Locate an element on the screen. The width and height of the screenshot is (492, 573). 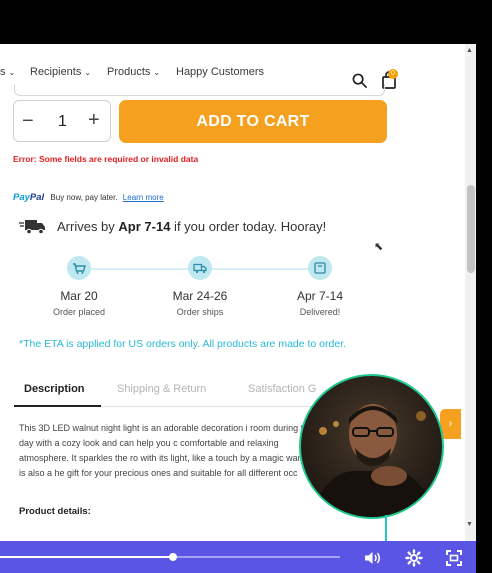
box-icon is located at coordinates (320, 268).